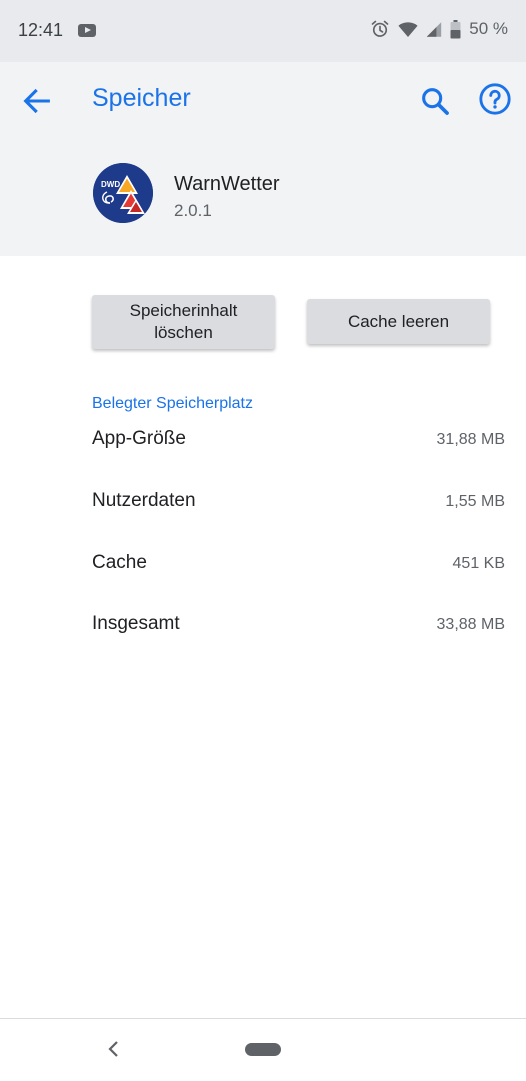 This screenshot has height=1081, width=526. I want to click on storage-section-header: Belegter Speicherplatz, so click(172, 403).